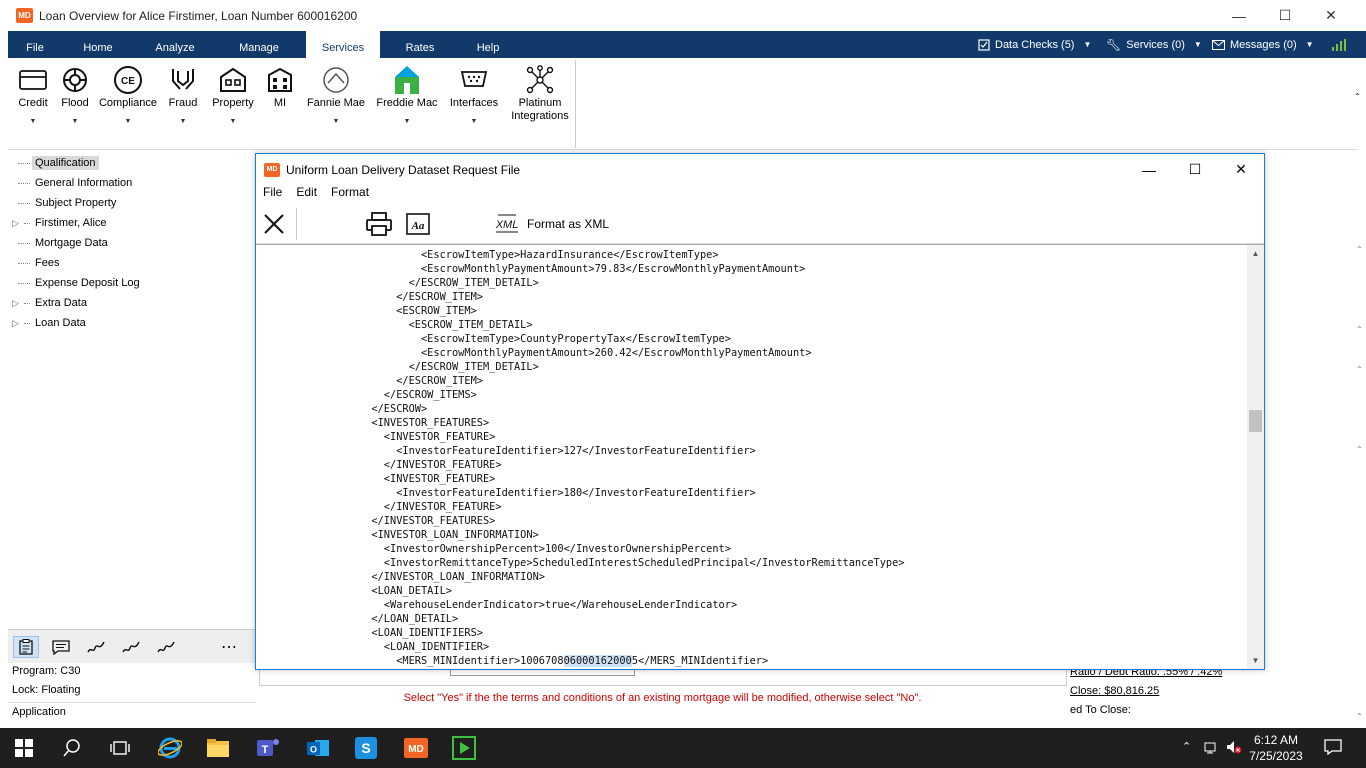 This screenshot has width=1366, height=768. What do you see at coordinates (75, 80) in the screenshot?
I see `lifebuoy-icon` at bounding box center [75, 80].